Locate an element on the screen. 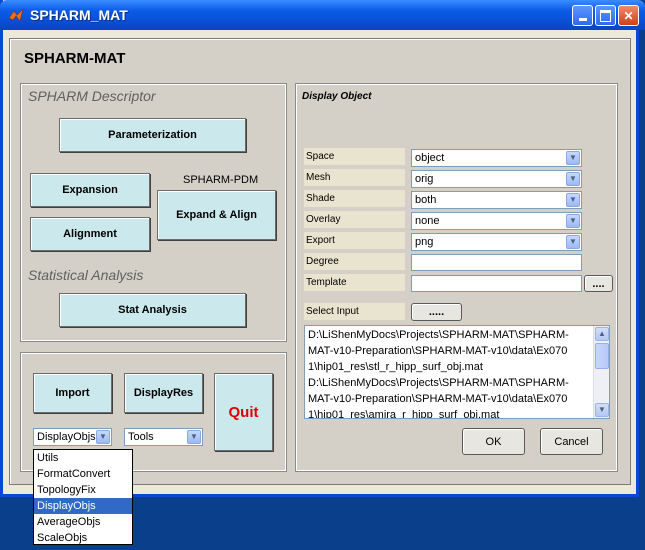  minimize-icon is located at coordinates (582, 19).